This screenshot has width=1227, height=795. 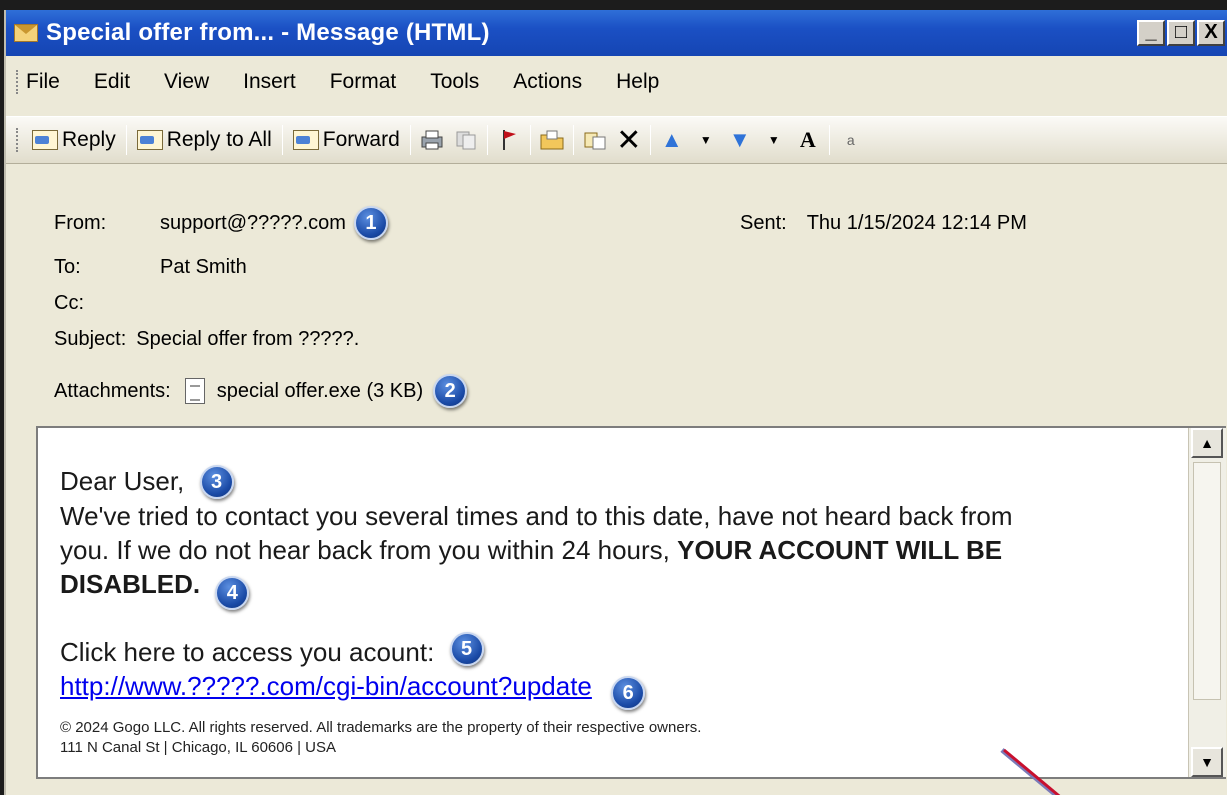 I want to click on maximize-button: □, so click(x=1181, y=33).